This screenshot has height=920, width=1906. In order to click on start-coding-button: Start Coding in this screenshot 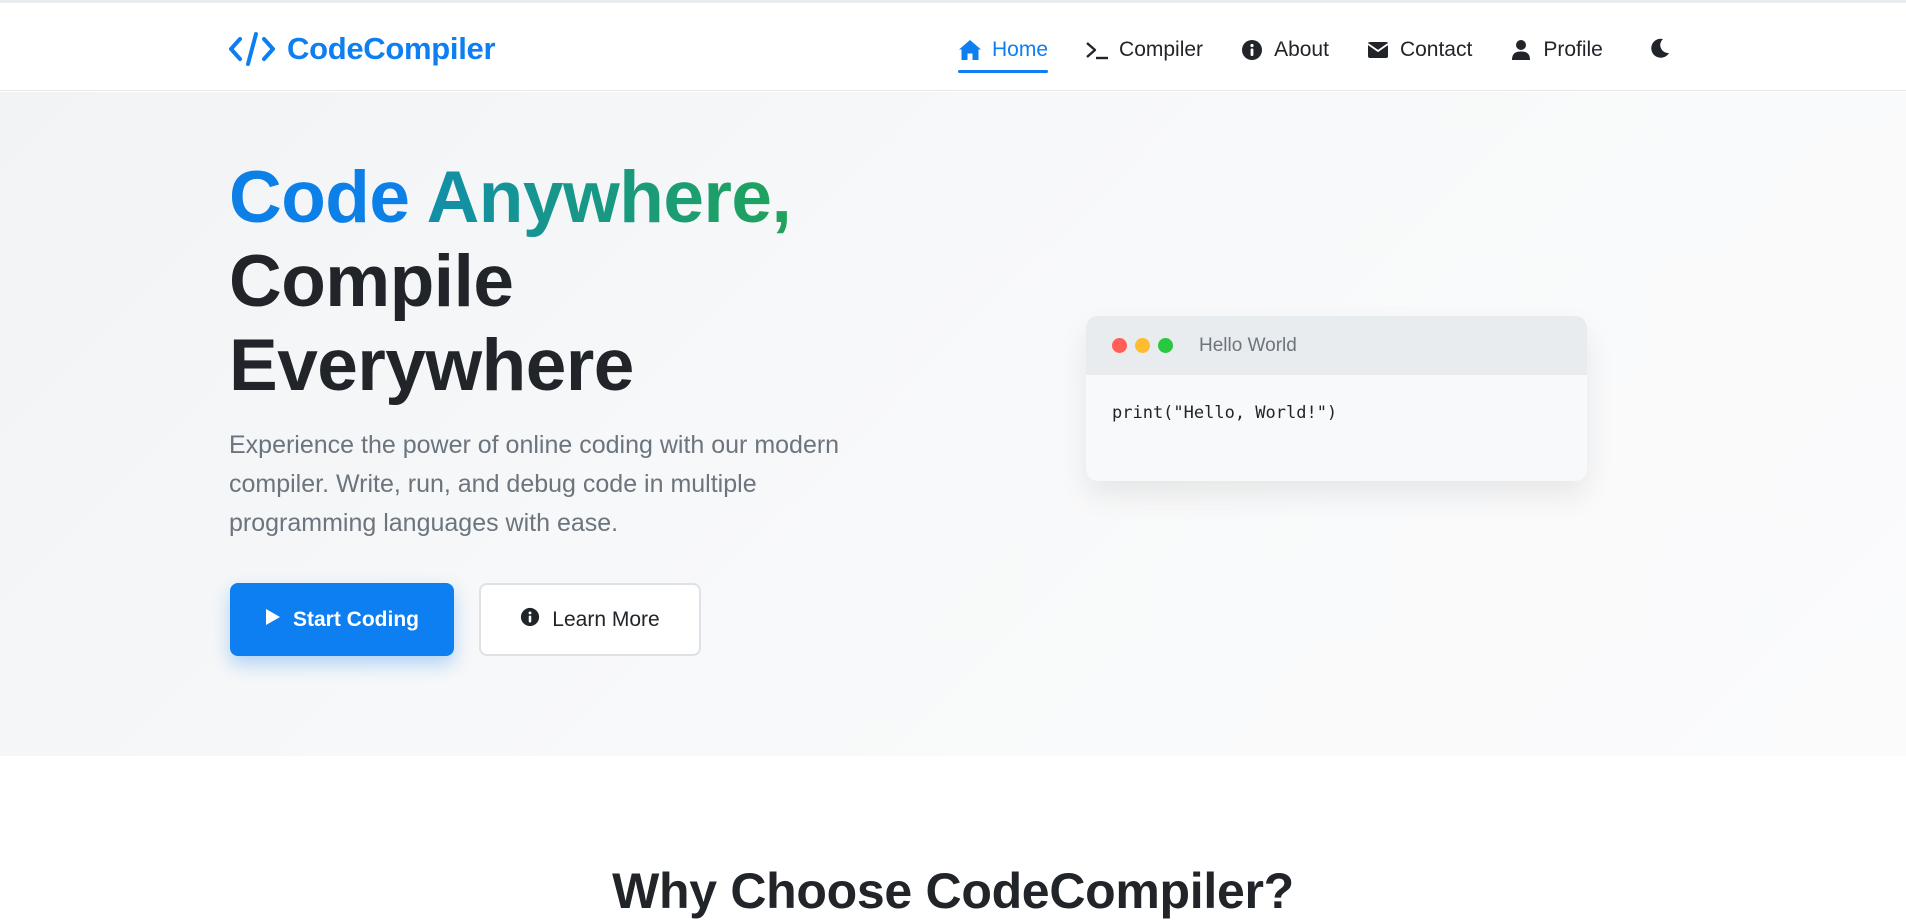, I will do `click(342, 619)`.